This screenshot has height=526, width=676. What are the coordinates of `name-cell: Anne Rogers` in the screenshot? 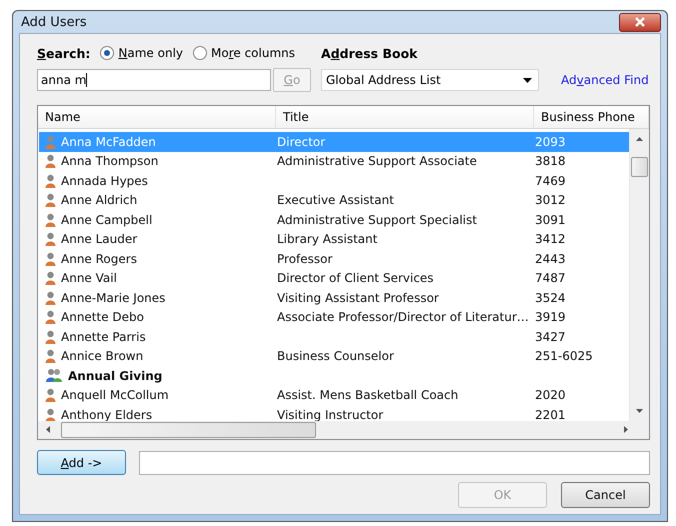 It's located at (99, 259).